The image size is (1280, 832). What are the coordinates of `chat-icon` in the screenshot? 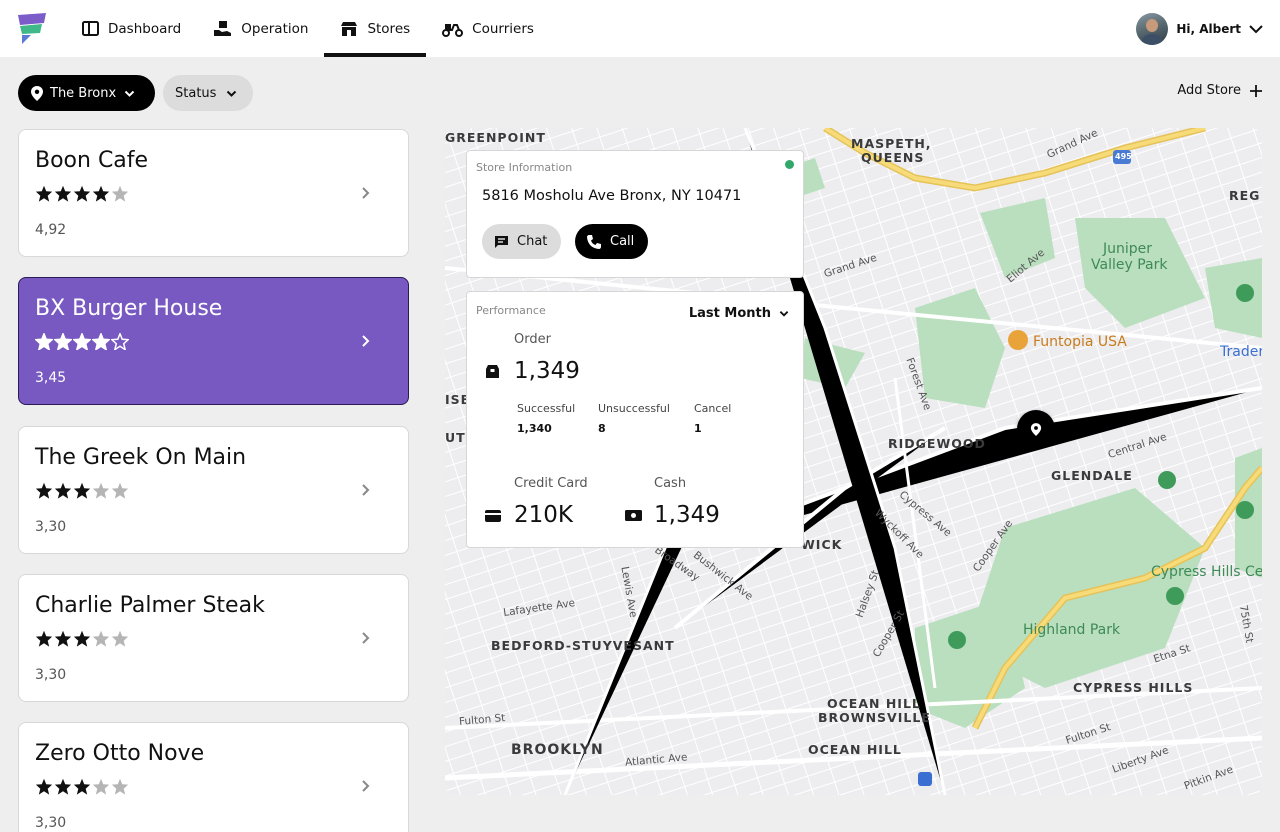 It's located at (501, 241).